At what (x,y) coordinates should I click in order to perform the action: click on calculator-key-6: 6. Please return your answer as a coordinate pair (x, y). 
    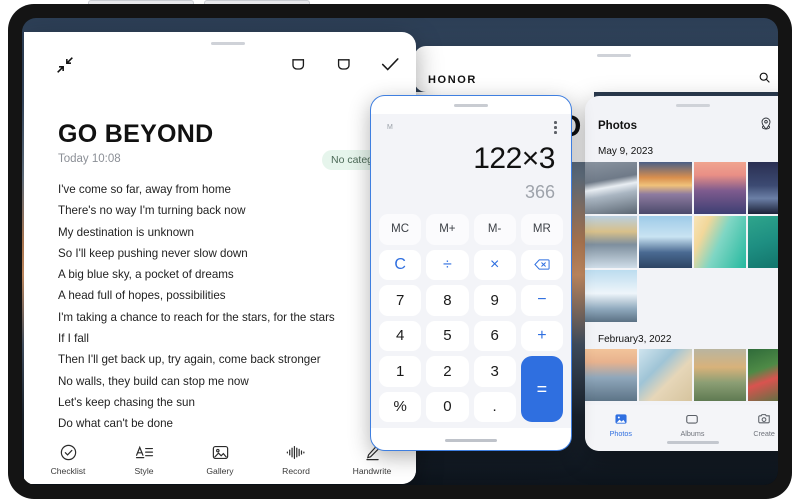
    Looking at the image, I should click on (494, 335).